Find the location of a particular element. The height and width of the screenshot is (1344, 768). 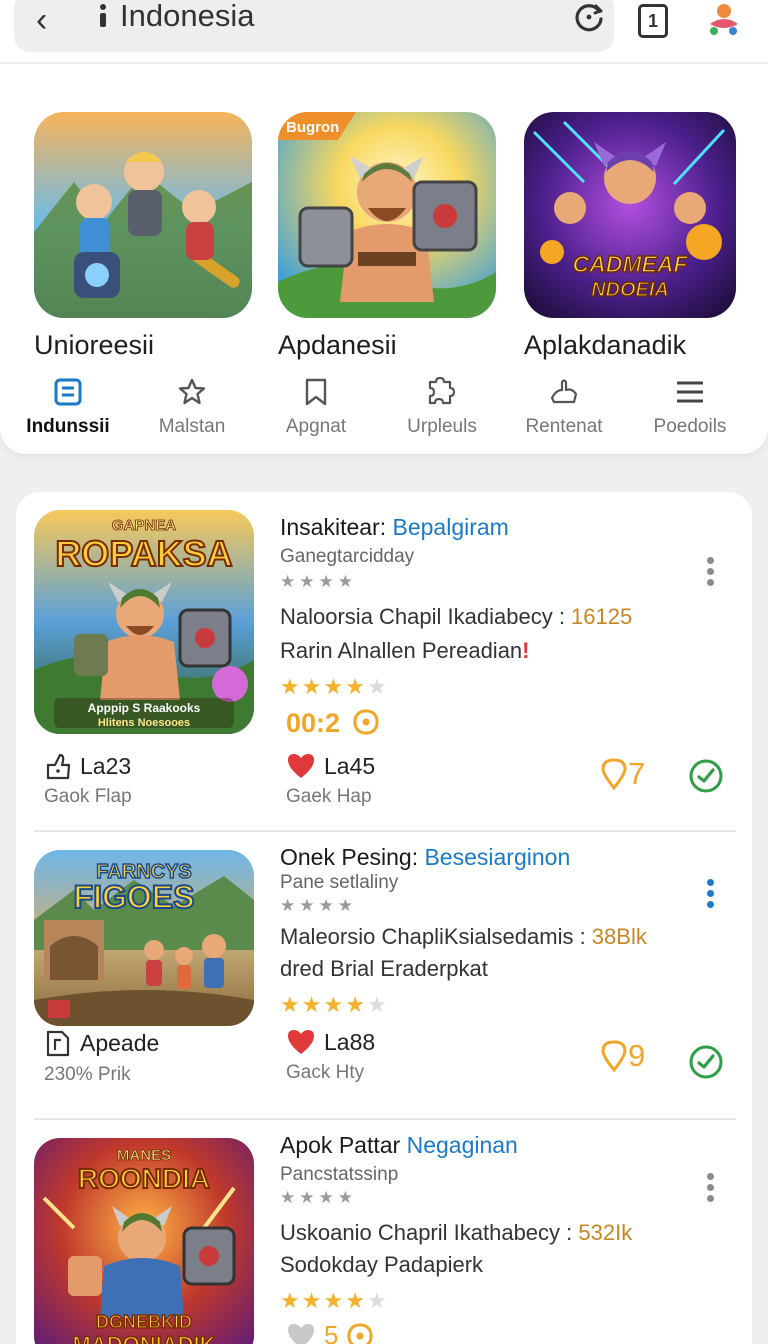

stat-text: La23 is located at coordinates (106, 765).